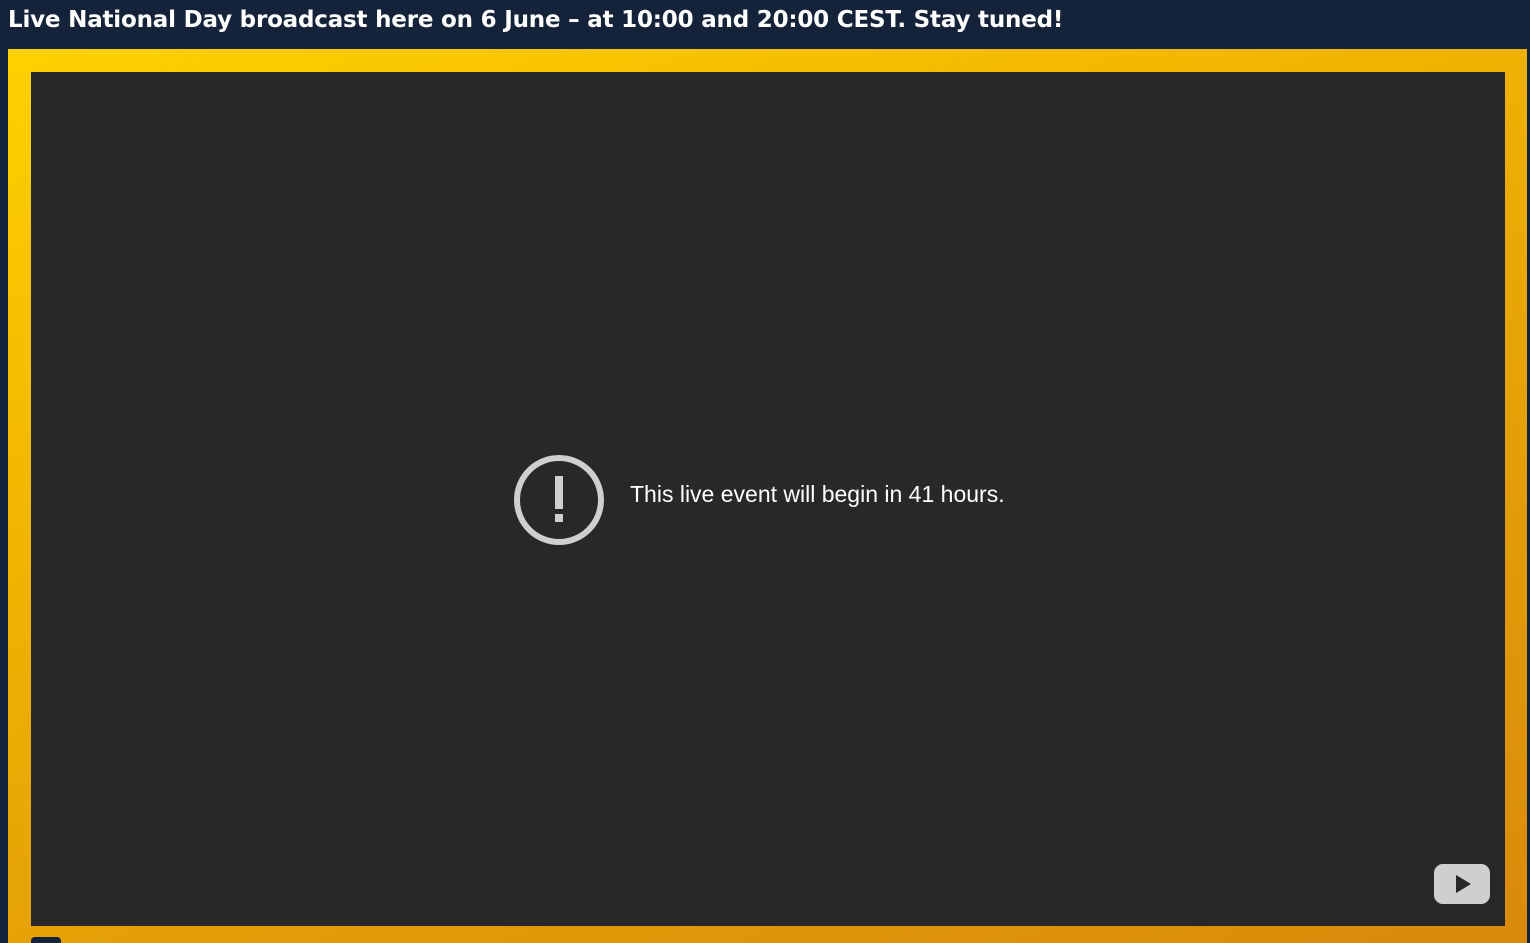 The width and height of the screenshot is (1530, 943). What do you see at coordinates (46, 940) in the screenshot?
I see `corner-tab` at bounding box center [46, 940].